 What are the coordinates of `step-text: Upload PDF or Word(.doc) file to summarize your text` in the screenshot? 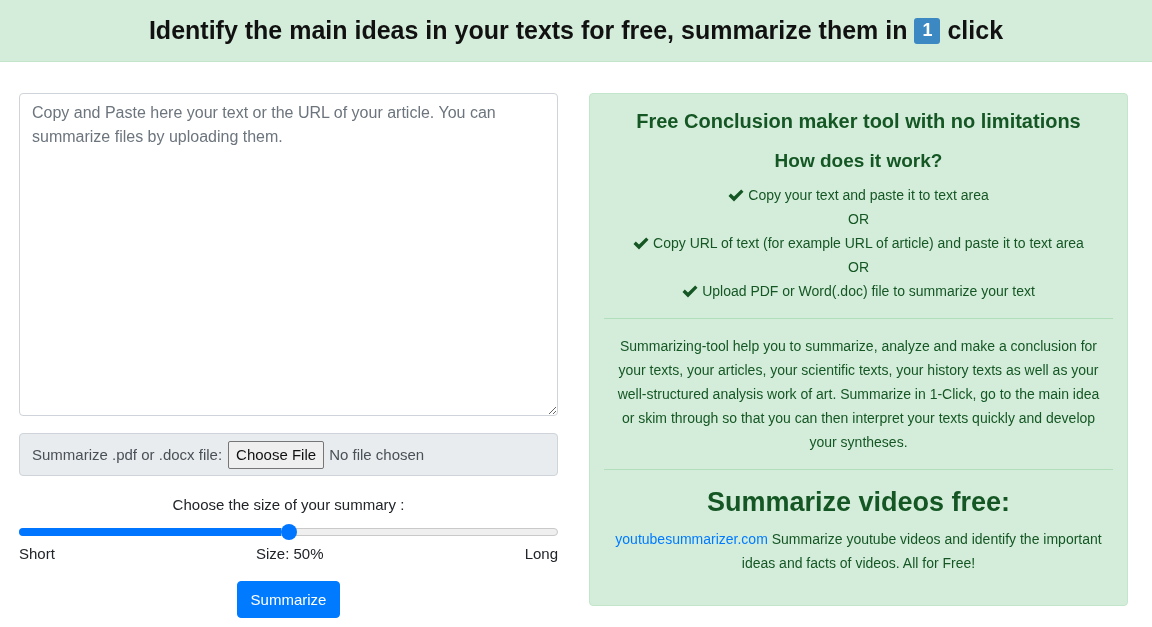 It's located at (868, 291).